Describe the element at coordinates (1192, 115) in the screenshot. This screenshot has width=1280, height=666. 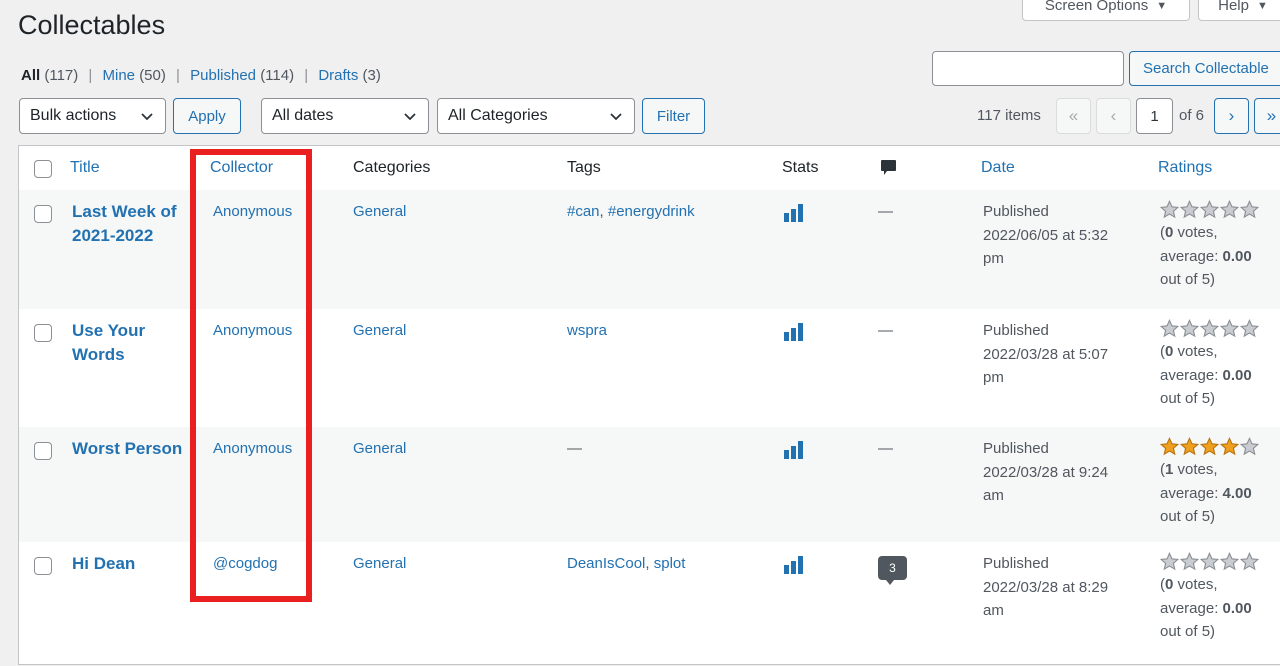
I see `total-pages: of 6` at that location.